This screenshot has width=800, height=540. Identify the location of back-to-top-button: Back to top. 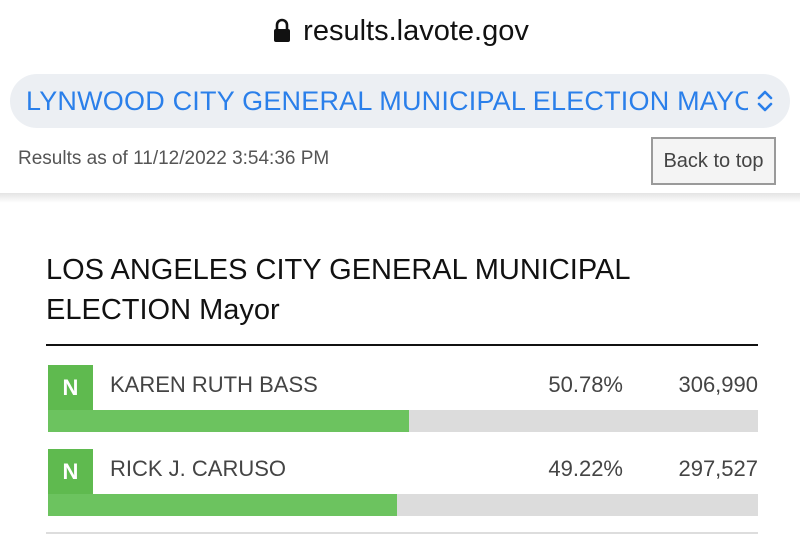
(713, 161).